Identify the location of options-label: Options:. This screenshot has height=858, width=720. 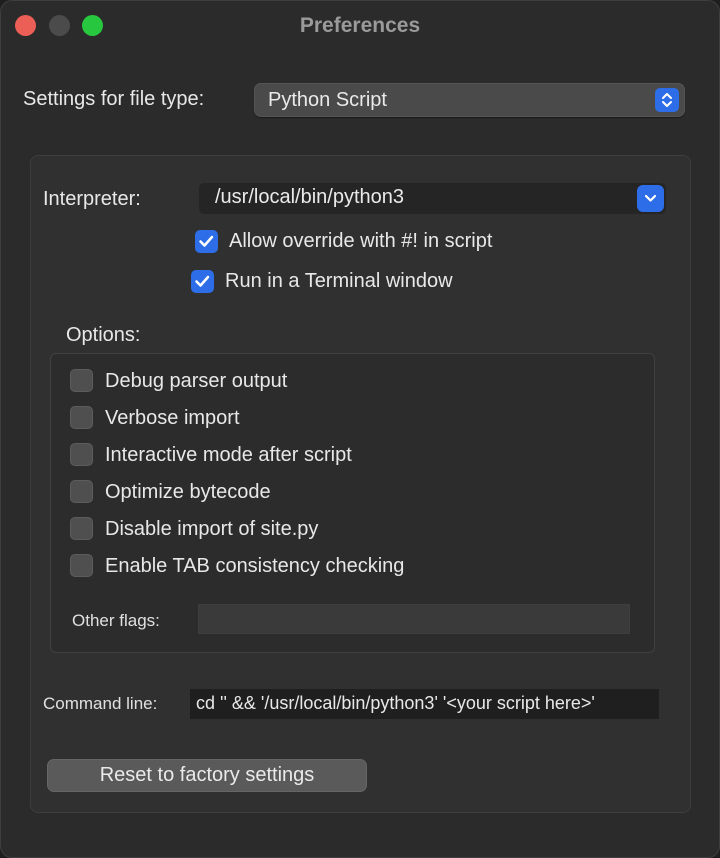
(103, 335).